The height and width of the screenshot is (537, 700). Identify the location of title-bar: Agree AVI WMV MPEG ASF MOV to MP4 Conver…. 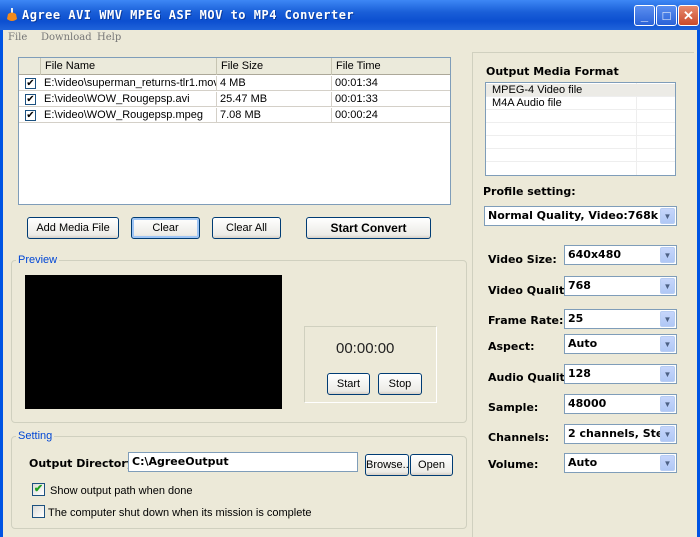
(350, 15).